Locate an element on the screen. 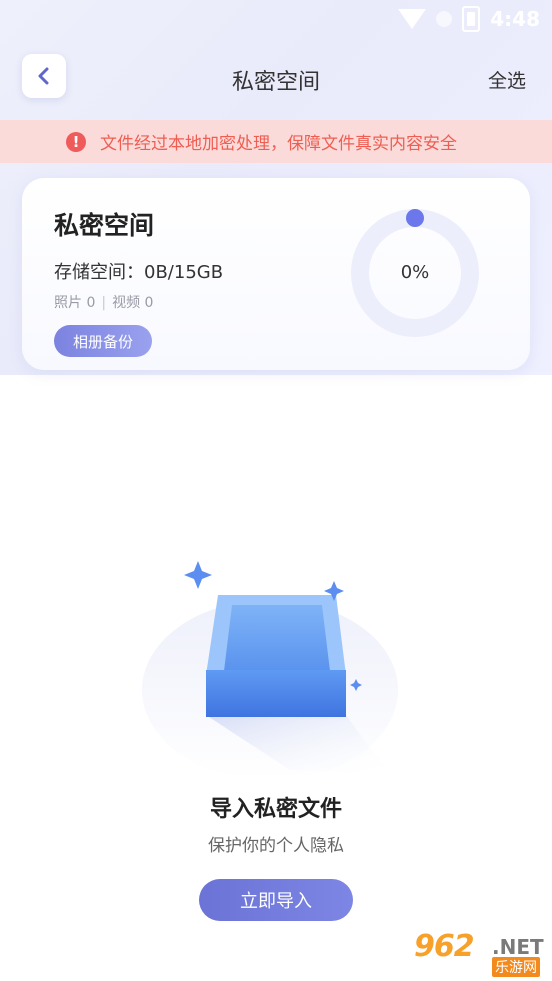 Image resolution: width=552 pixels, height=981 pixels. usage-percent: 0% is located at coordinates (415, 272).